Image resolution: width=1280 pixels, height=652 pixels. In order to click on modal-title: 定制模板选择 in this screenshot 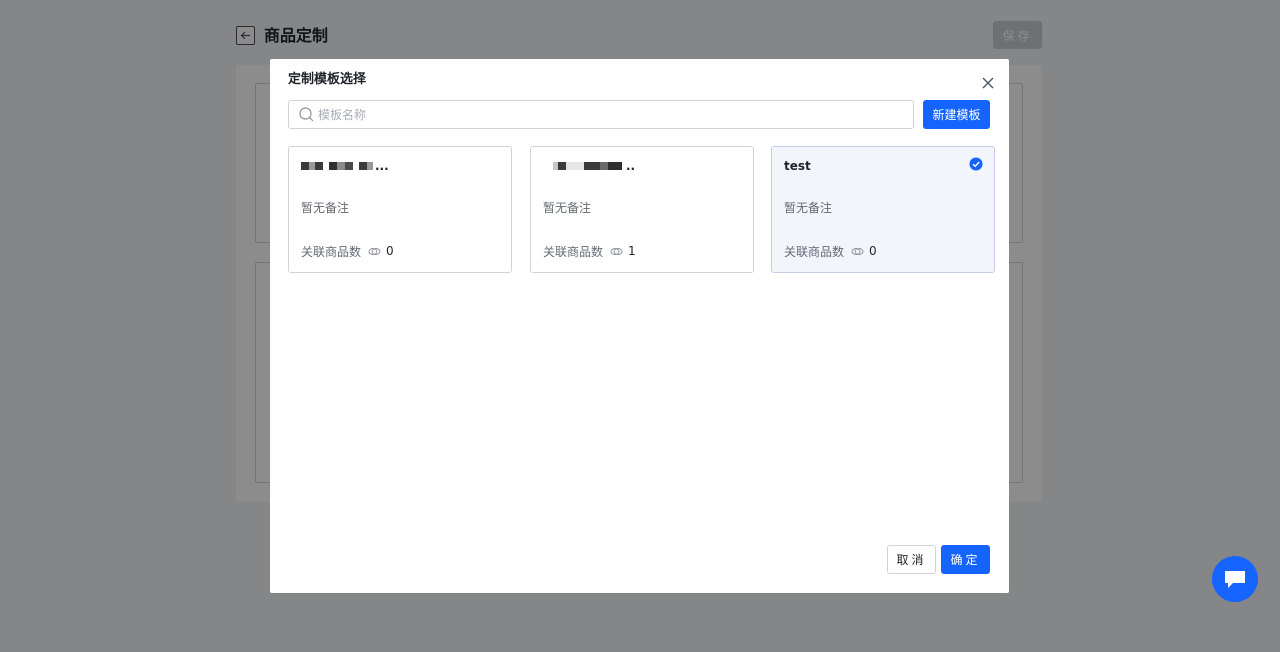, I will do `click(327, 79)`.